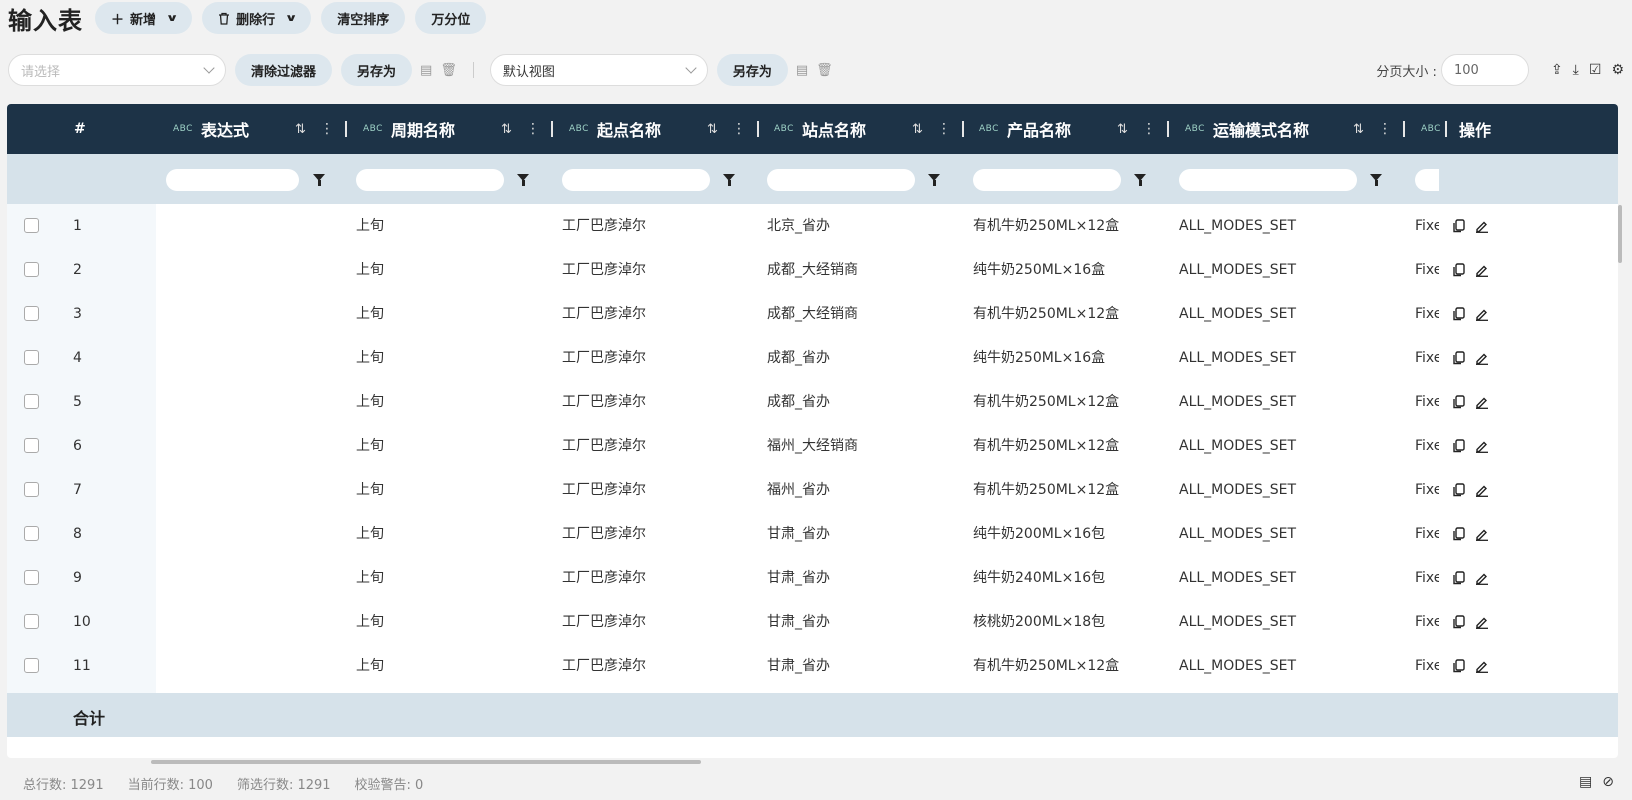 This screenshot has width=1632, height=800. I want to click on column-header-origin: ABC 起点名称 ⇅ ⋮, so click(664, 129).